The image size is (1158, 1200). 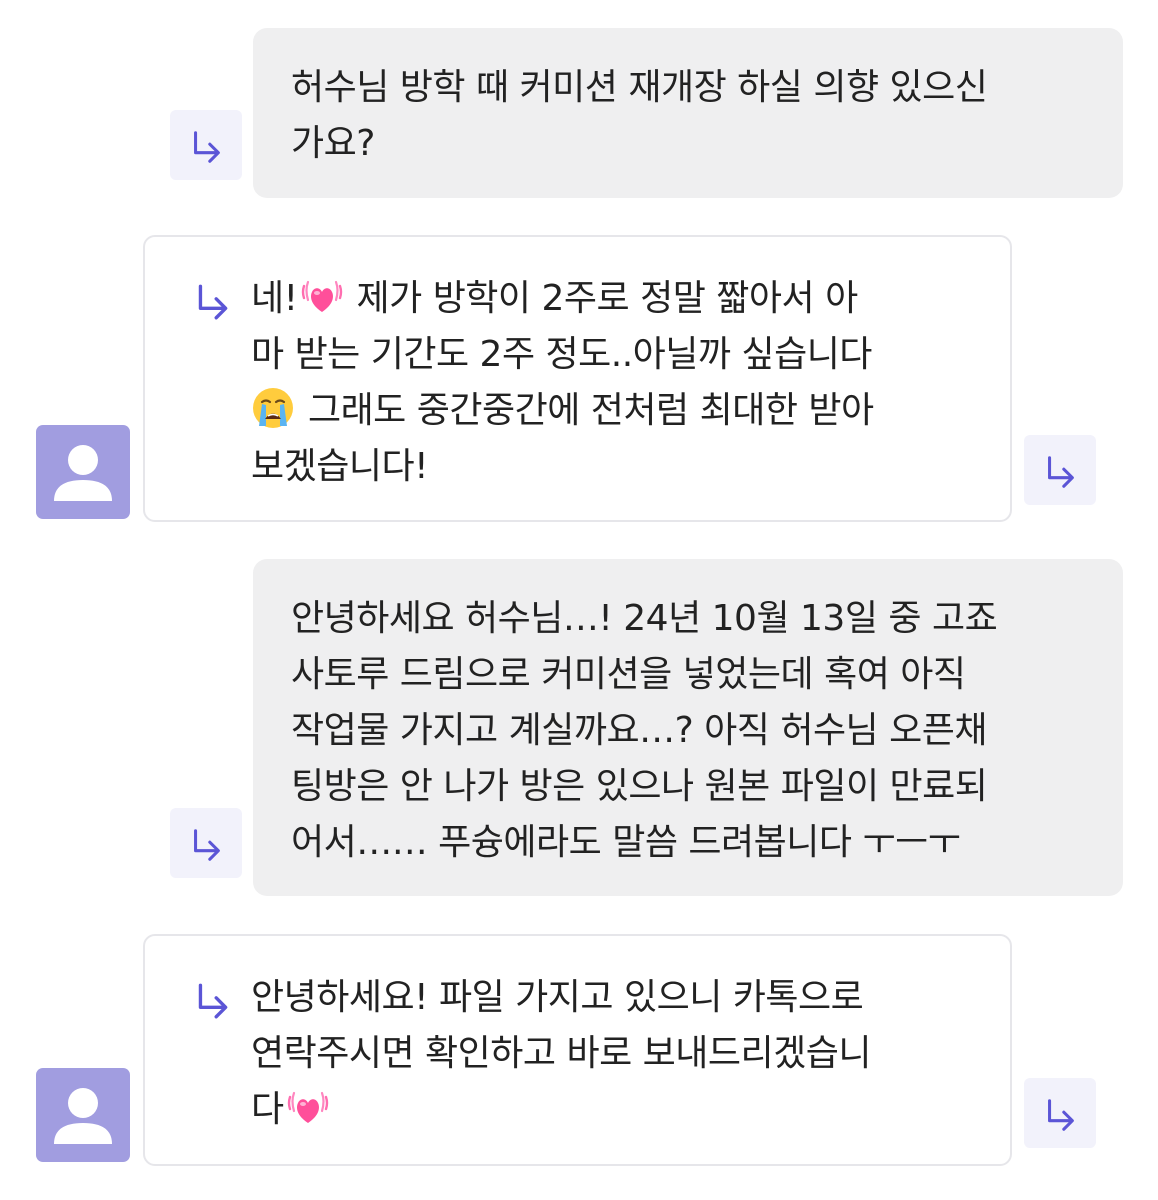 I want to click on message-line: 팅방은 안 나가 방은 있으나 원본 파일이 만료되, so click(x=639, y=786).